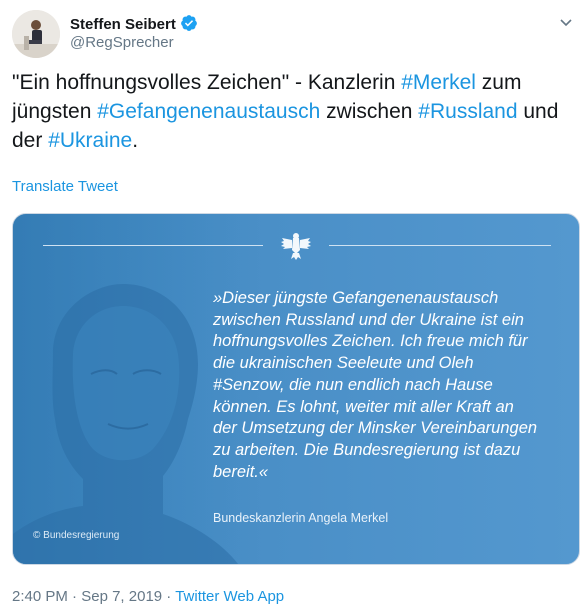 The height and width of the screenshot is (615, 586). Describe the element at coordinates (438, 82) in the screenshot. I see `hashtag-merkel: #Merkel` at that location.